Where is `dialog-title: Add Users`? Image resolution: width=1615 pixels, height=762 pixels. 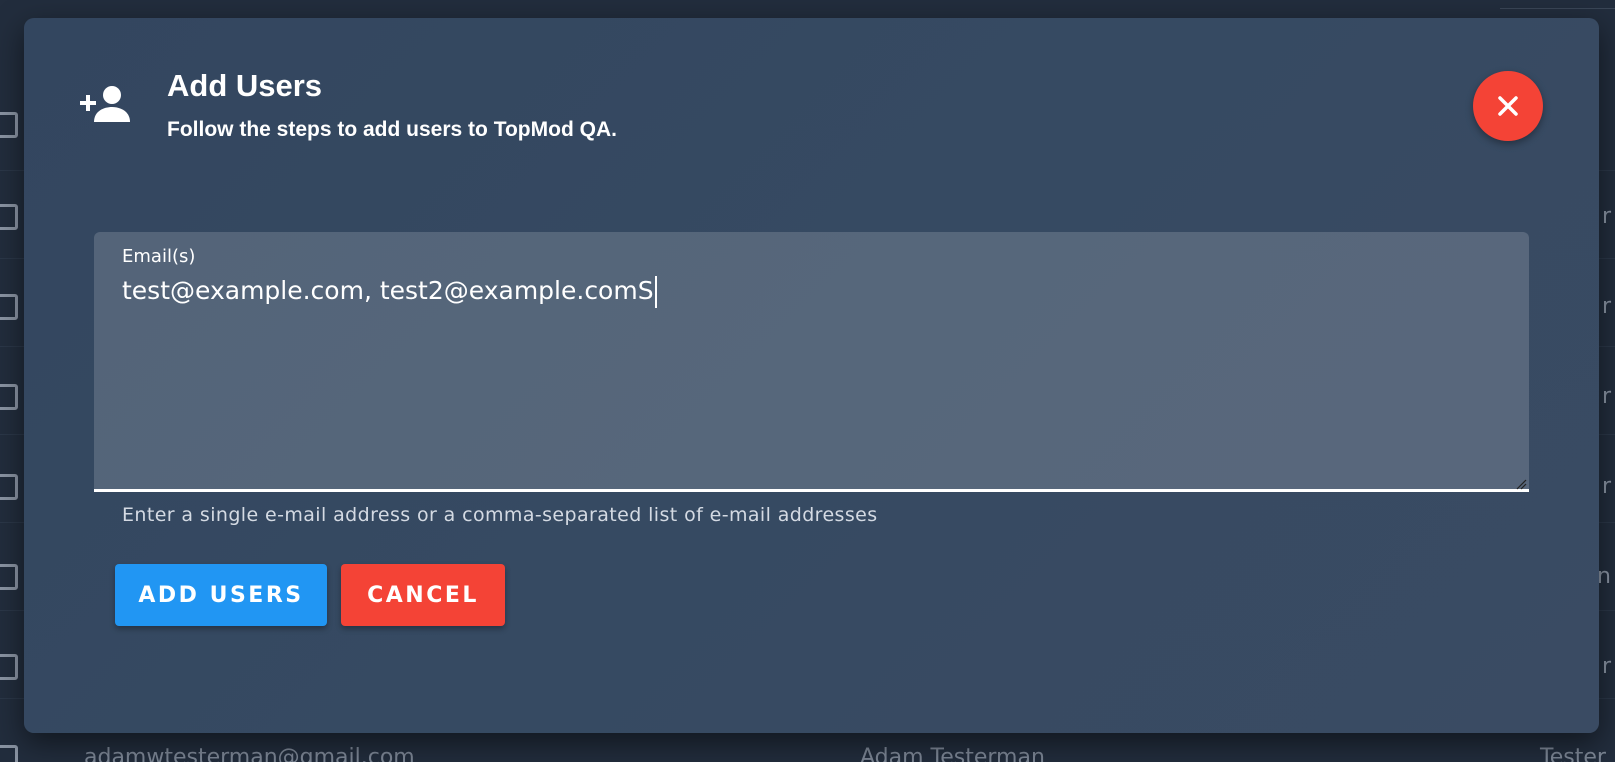
dialog-title: Add Users is located at coordinates (245, 85).